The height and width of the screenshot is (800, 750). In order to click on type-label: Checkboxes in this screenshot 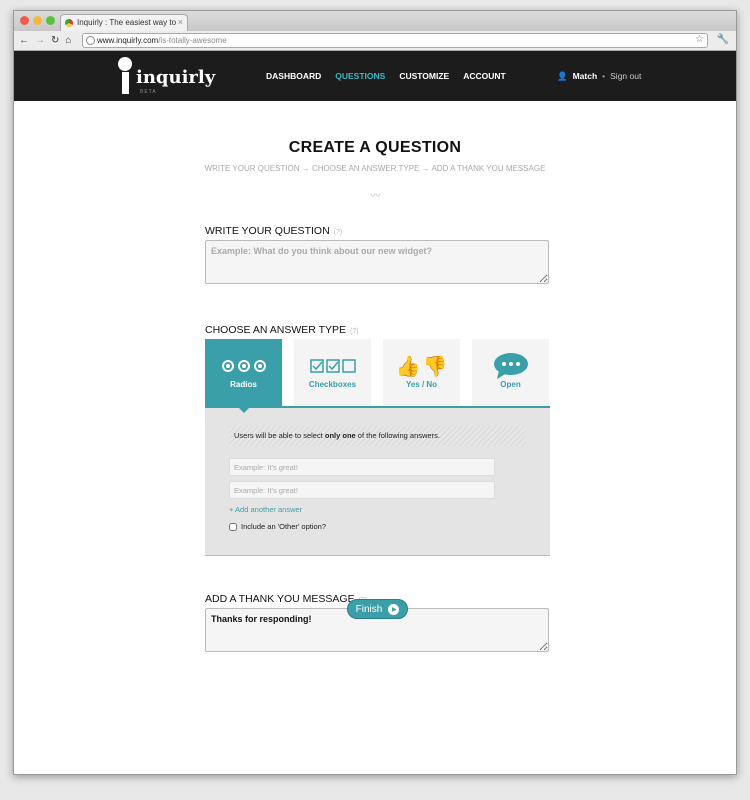, I will do `click(332, 384)`.